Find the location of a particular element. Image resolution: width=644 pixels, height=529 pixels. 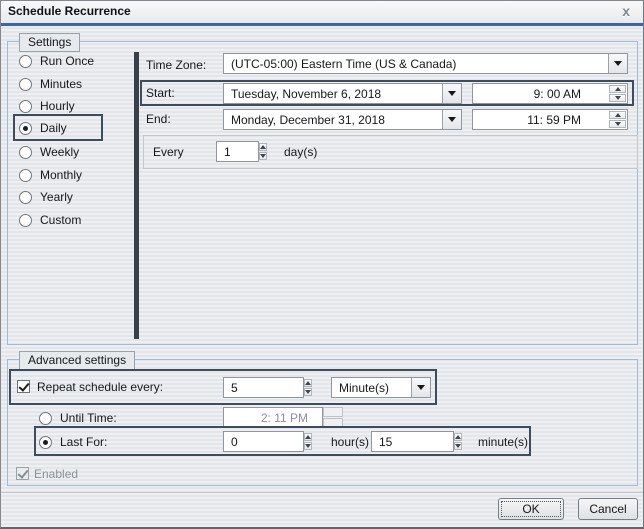

every-label: Every is located at coordinates (168, 152).